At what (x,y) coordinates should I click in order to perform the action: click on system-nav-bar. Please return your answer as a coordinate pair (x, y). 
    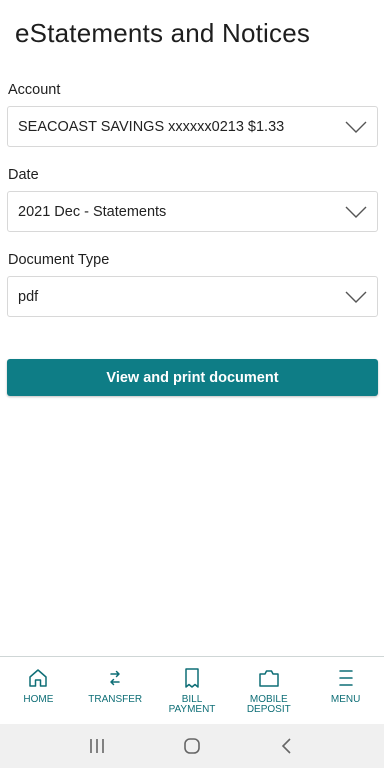
    Looking at the image, I should click on (192, 746).